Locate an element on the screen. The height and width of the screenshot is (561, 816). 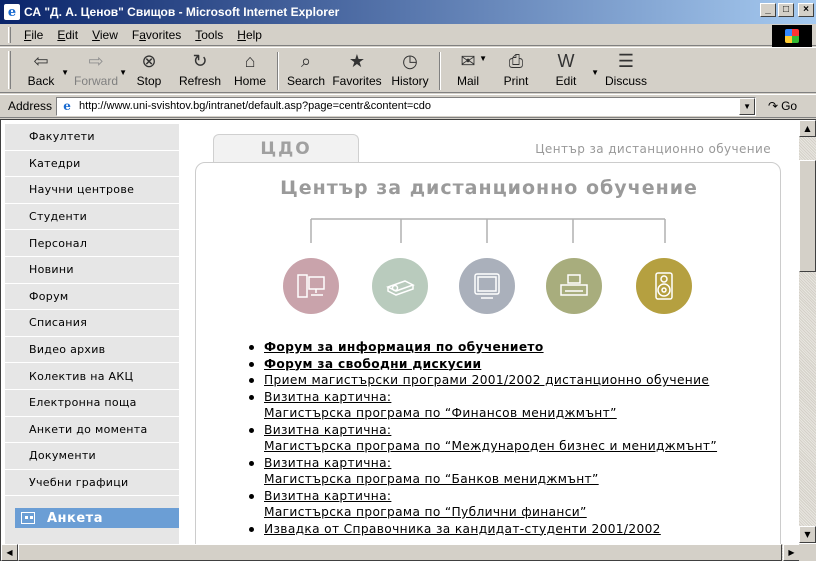
speaker-icon is located at coordinates (664, 286).